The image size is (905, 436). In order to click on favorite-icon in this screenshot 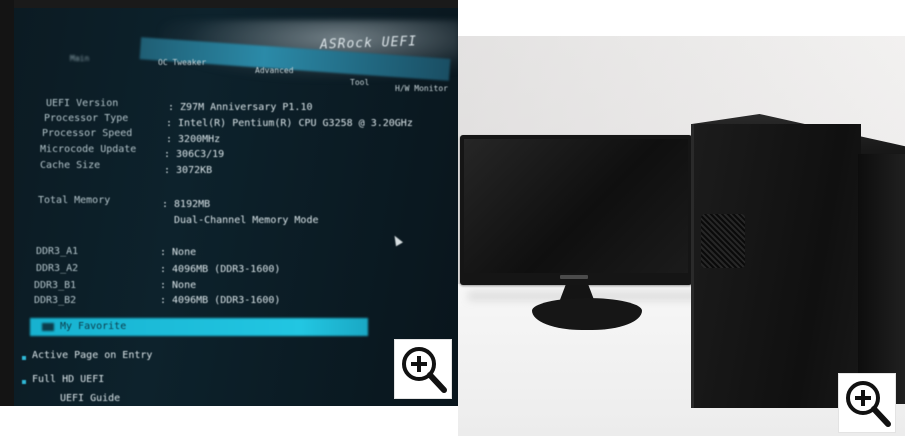, I will do `click(48, 327)`.